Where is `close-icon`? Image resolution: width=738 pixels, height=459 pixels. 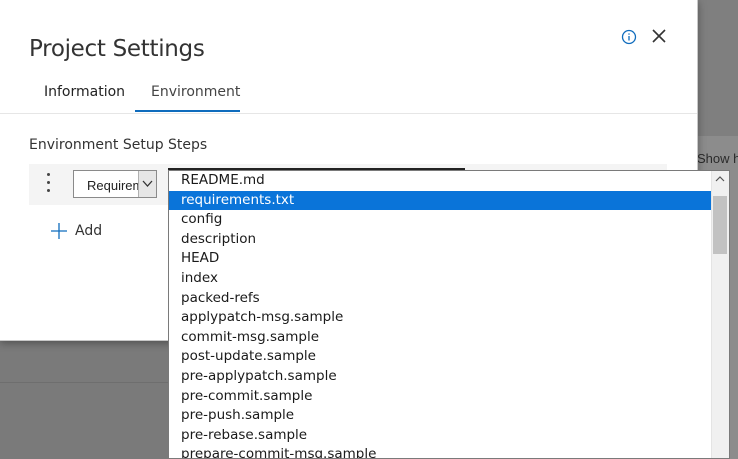
close-icon is located at coordinates (659, 36).